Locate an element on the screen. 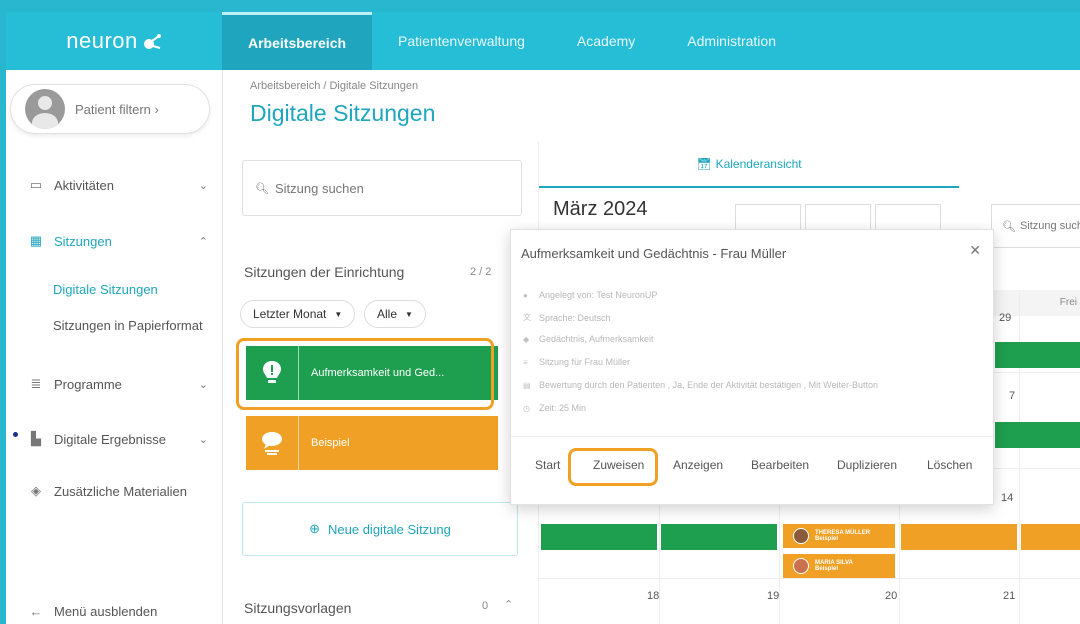 This screenshot has width=1080, height=624. sidebar-item-label: Zusätzliche Materialien is located at coordinates (120, 491).